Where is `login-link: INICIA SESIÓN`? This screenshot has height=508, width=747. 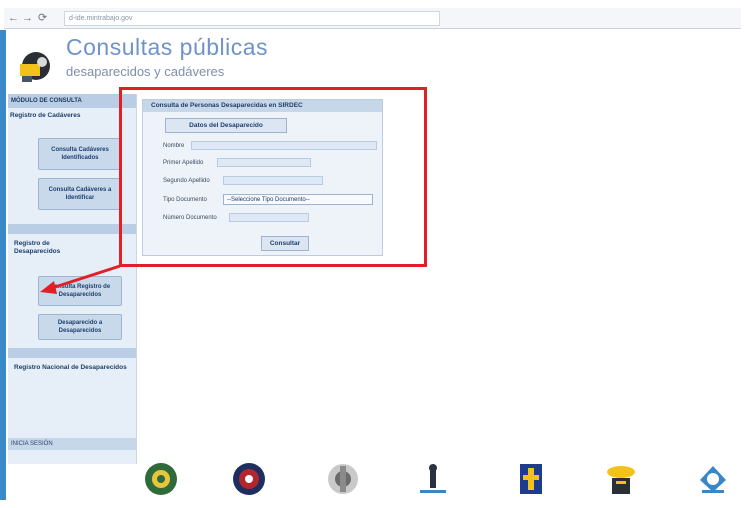
login-link: INICIA SESIÓN is located at coordinates (72, 444).